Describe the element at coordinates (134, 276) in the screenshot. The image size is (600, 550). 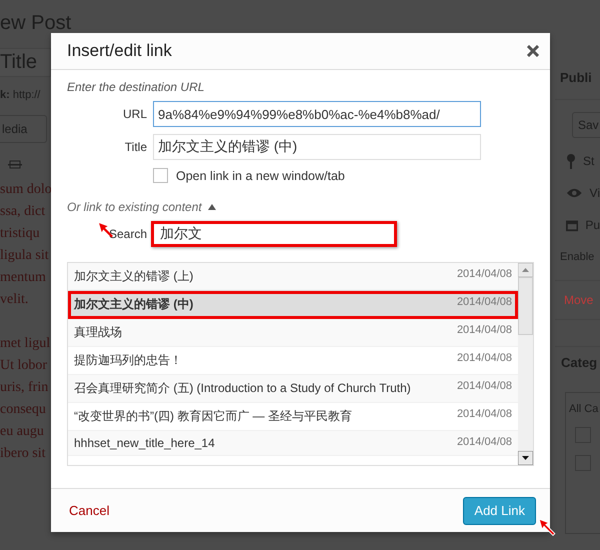
I see `result-title: 加尔文主义的错谬 (上)` at that location.